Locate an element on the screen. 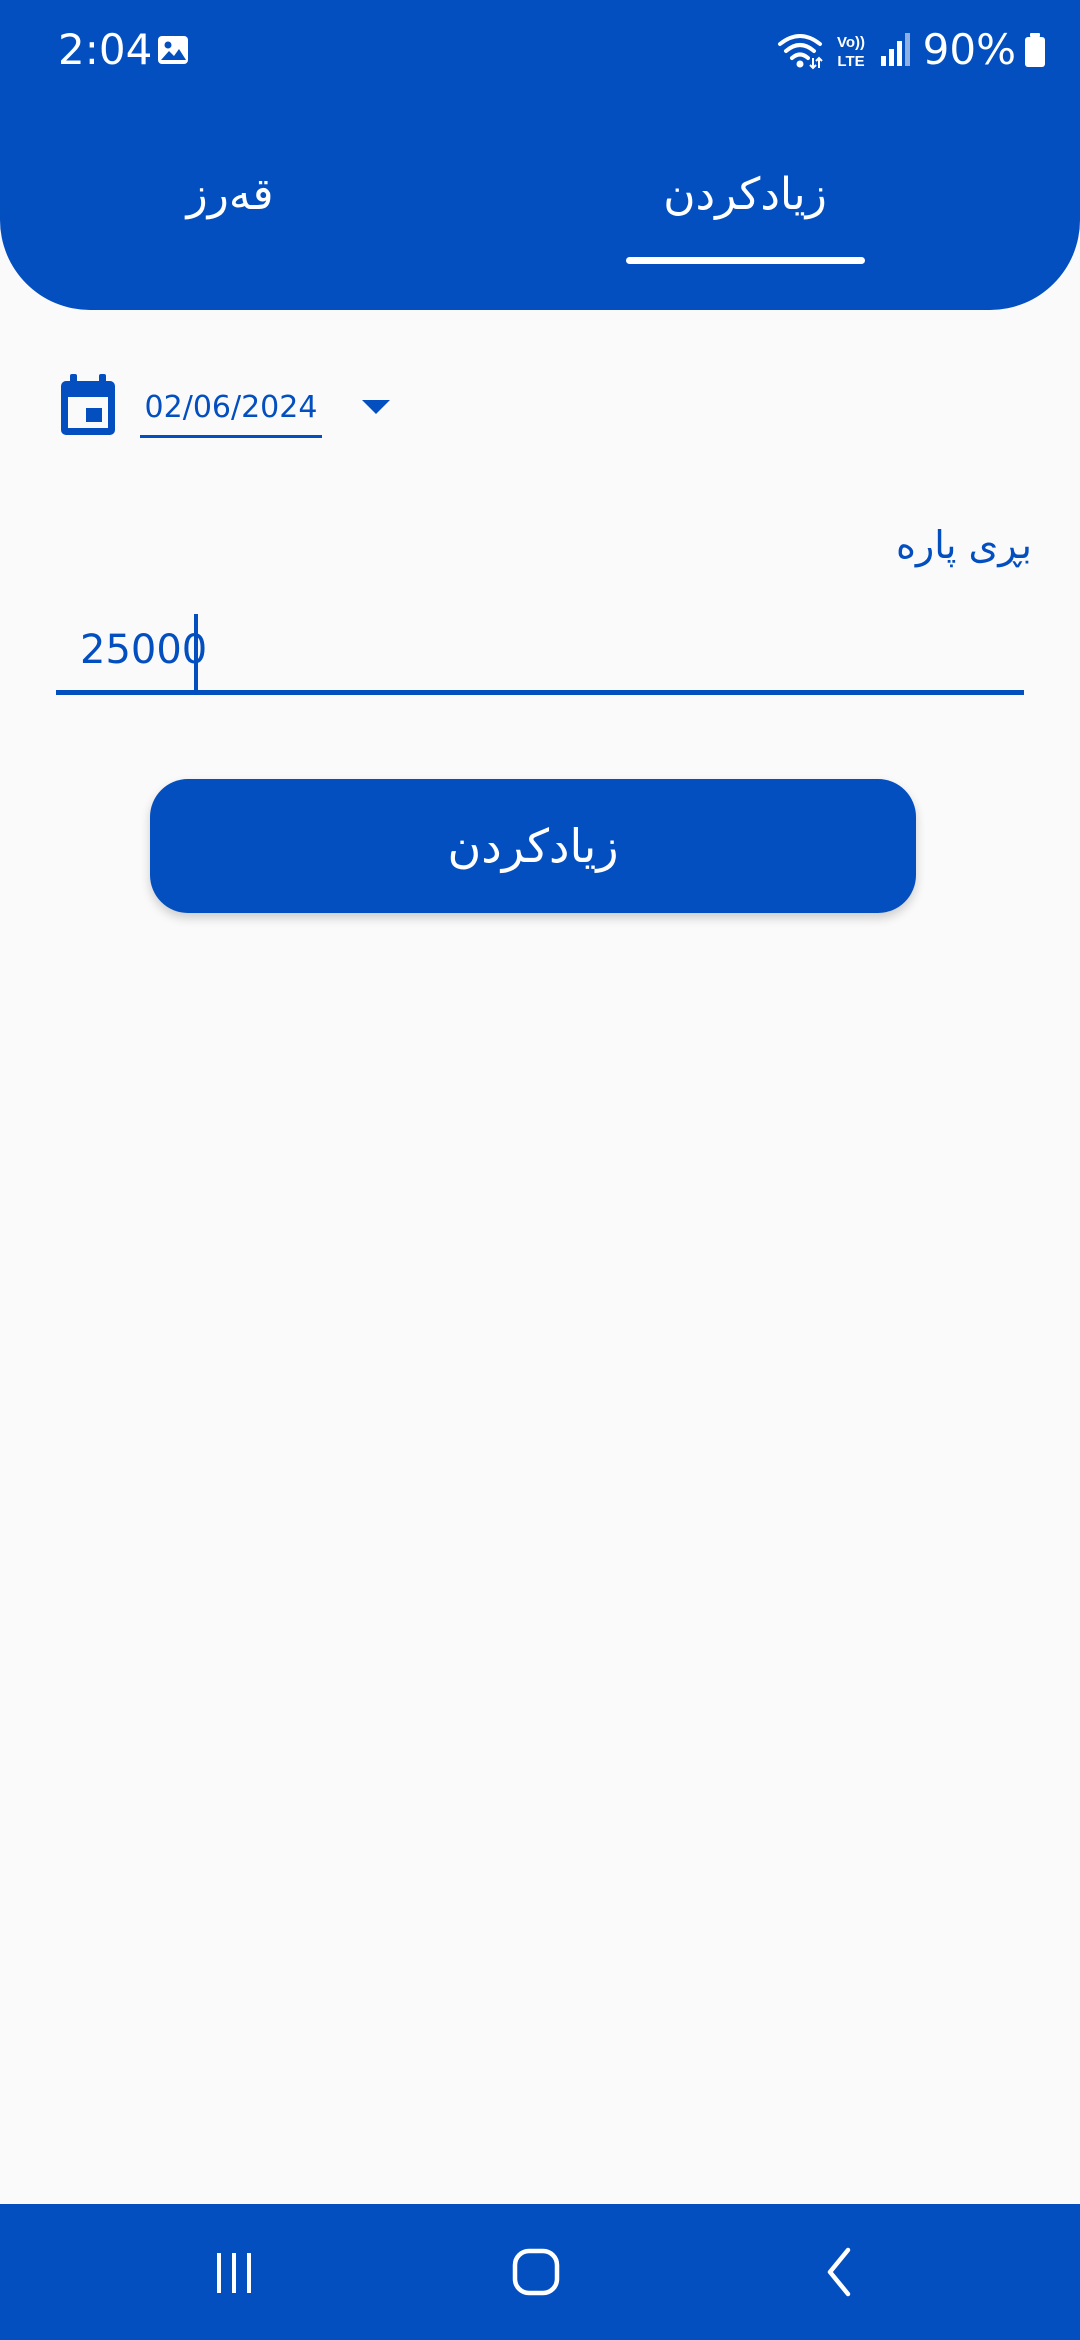 The width and height of the screenshot is (1080, 2340). calendar-icon is located at coordinates (88, 406).